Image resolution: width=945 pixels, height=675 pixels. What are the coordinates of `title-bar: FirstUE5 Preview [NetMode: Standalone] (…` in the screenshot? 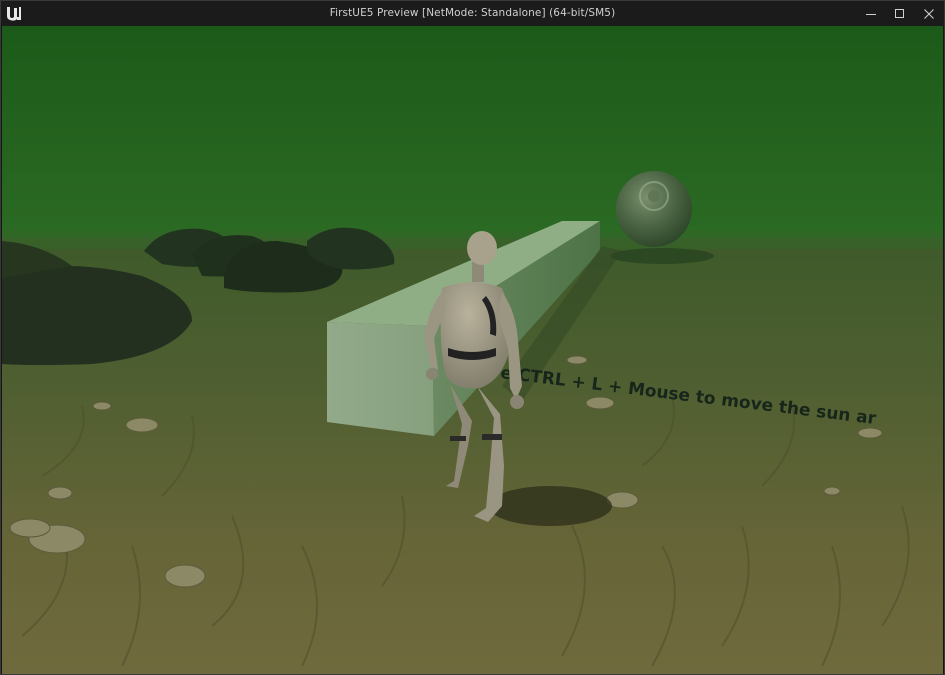 It's located at (472, 13).